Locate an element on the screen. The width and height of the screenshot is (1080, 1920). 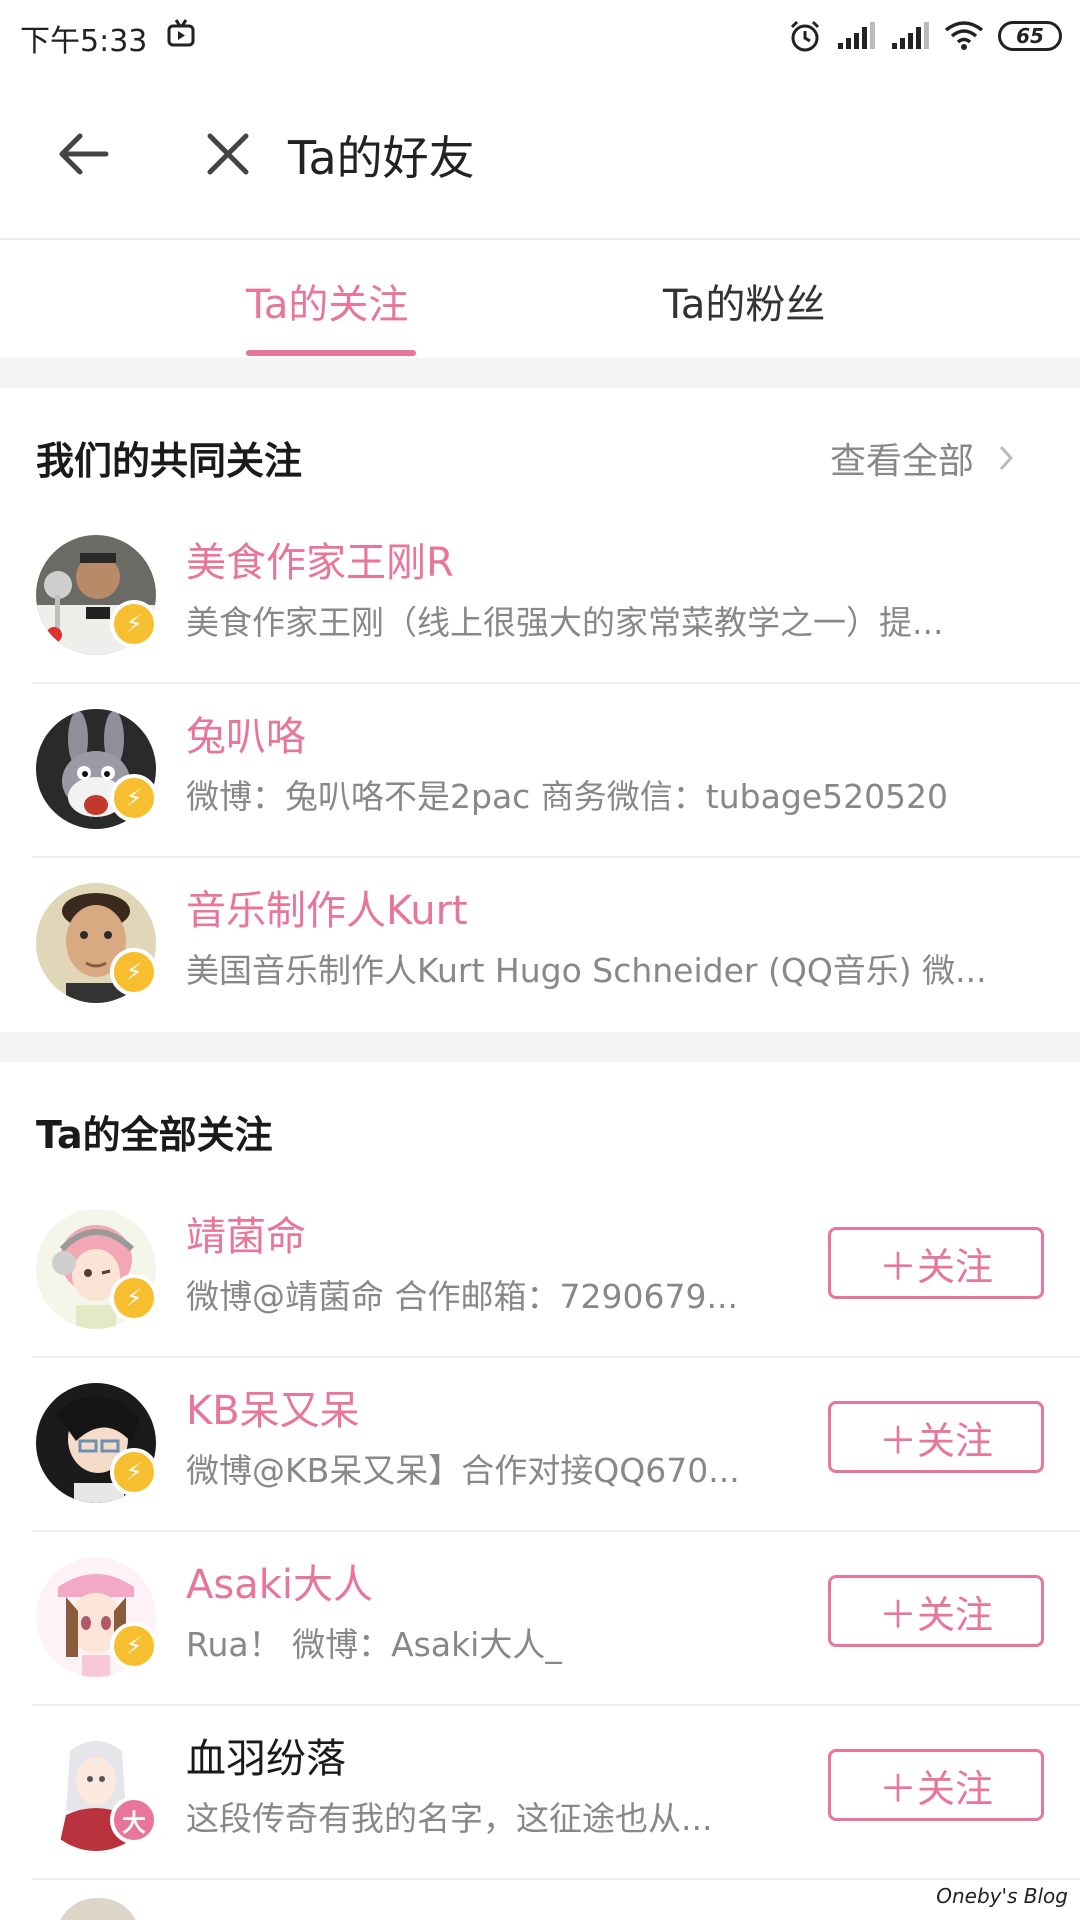
list-item: 大 血羽纷落 这段传奇有我的名字，这征途也从... ＋关注 is located at coordinates (540, 1793).